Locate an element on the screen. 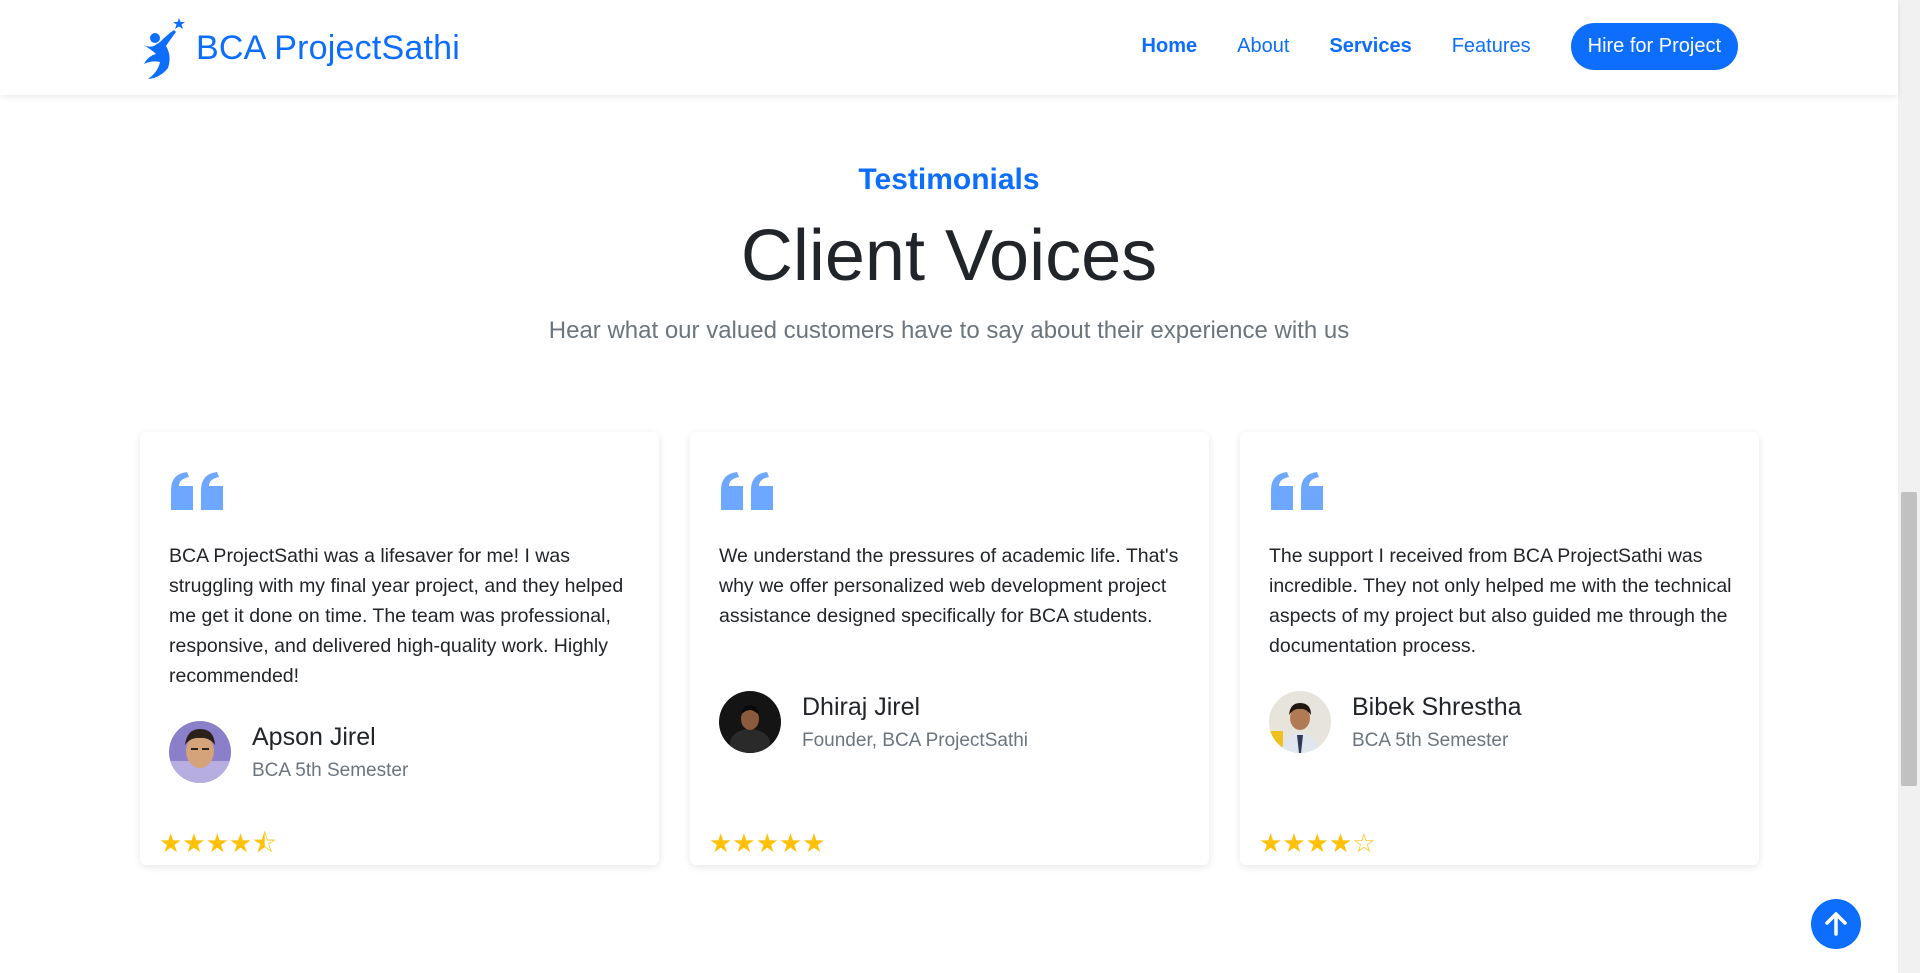 The width and height of the screenshot is (1920, 973). back-to-top-button is located at coordinates (1836, 924).